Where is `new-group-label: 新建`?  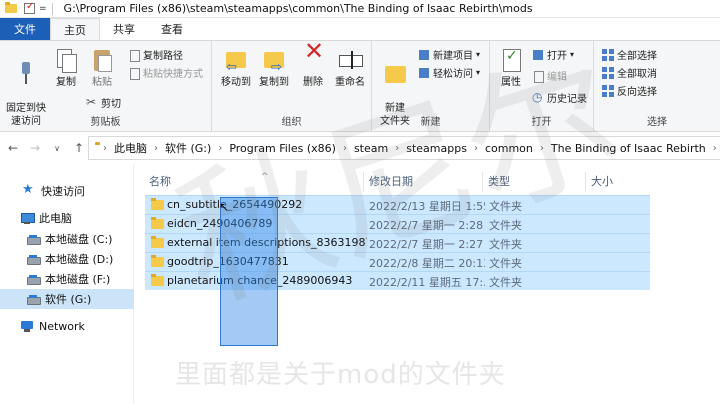 new-group-label: 新建 is located at coordinates (430, 122).